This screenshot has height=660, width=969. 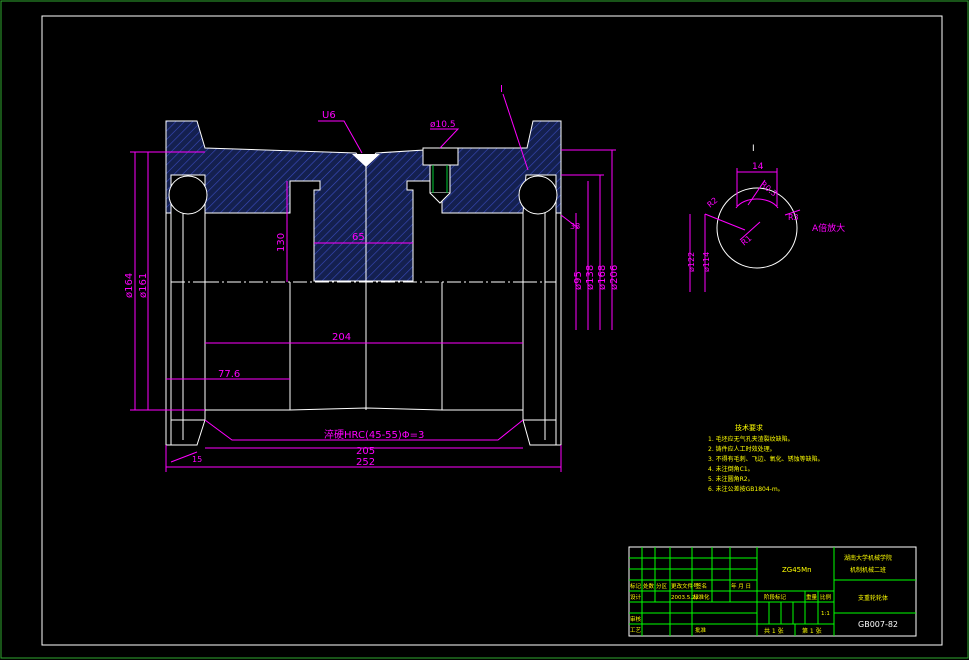 What do you see at coordinates (578, 280) in the screenshot?
I see `dim-d95: ø95` at bounding box center [578, 280].